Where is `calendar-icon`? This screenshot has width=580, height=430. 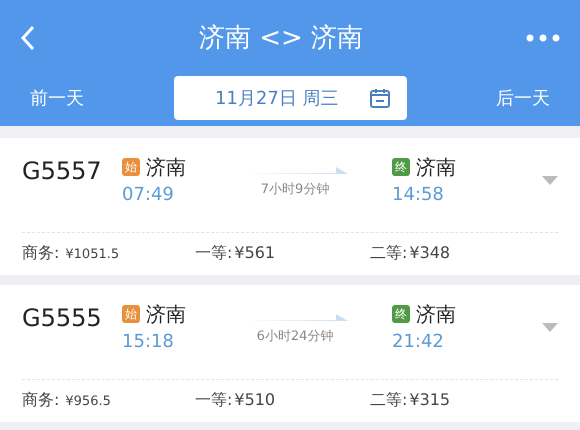 calendar-icon is located at coordinates (379, 98).